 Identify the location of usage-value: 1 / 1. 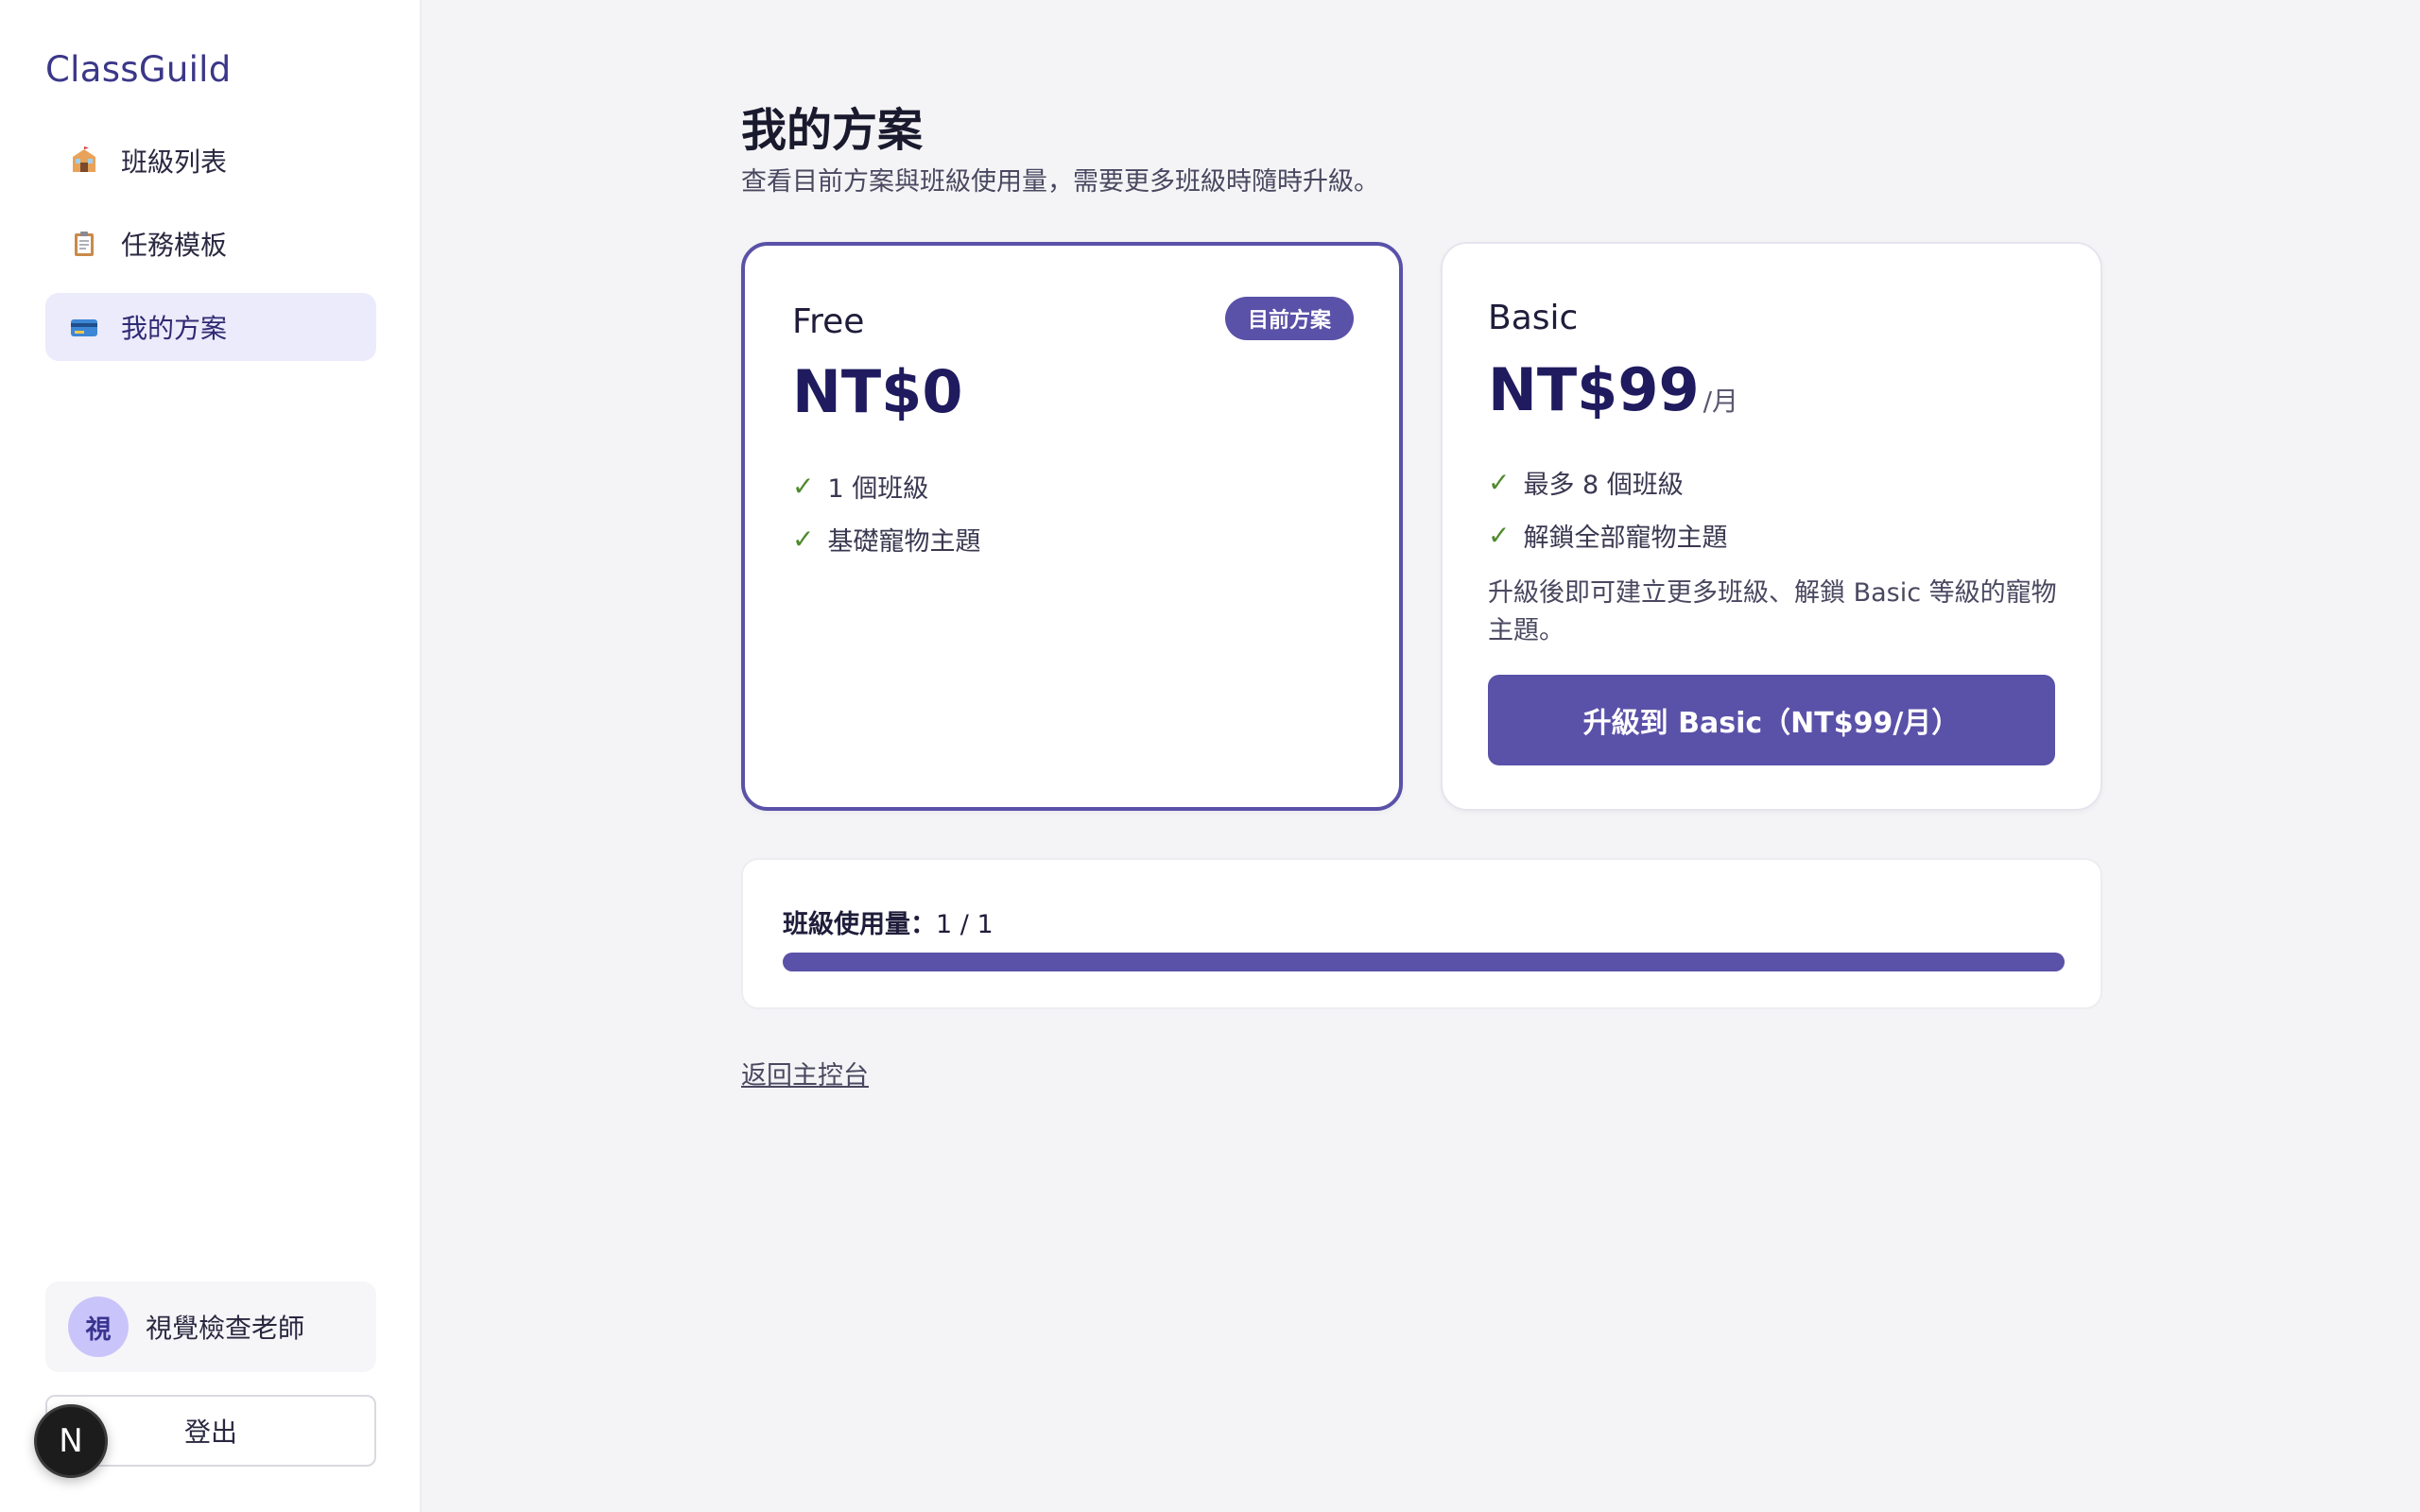
(965, 924).